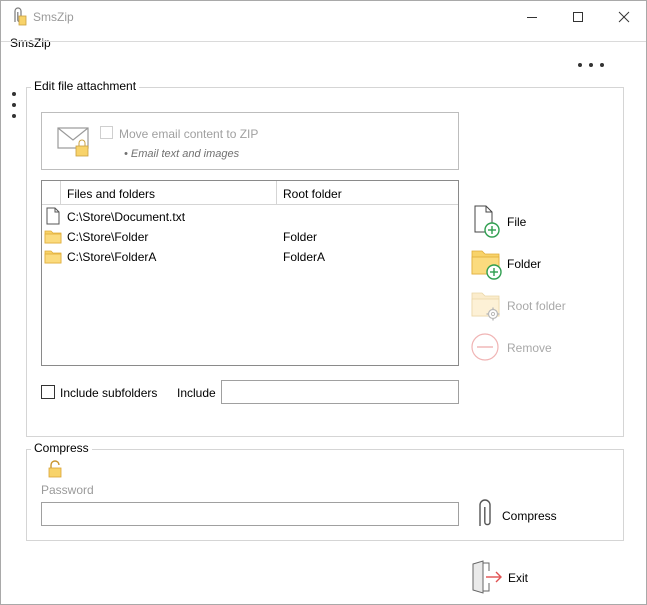 The width and height of the screenshot is (647, 605). I want to click on column-root-folder: Root folder, so click(312, 194).